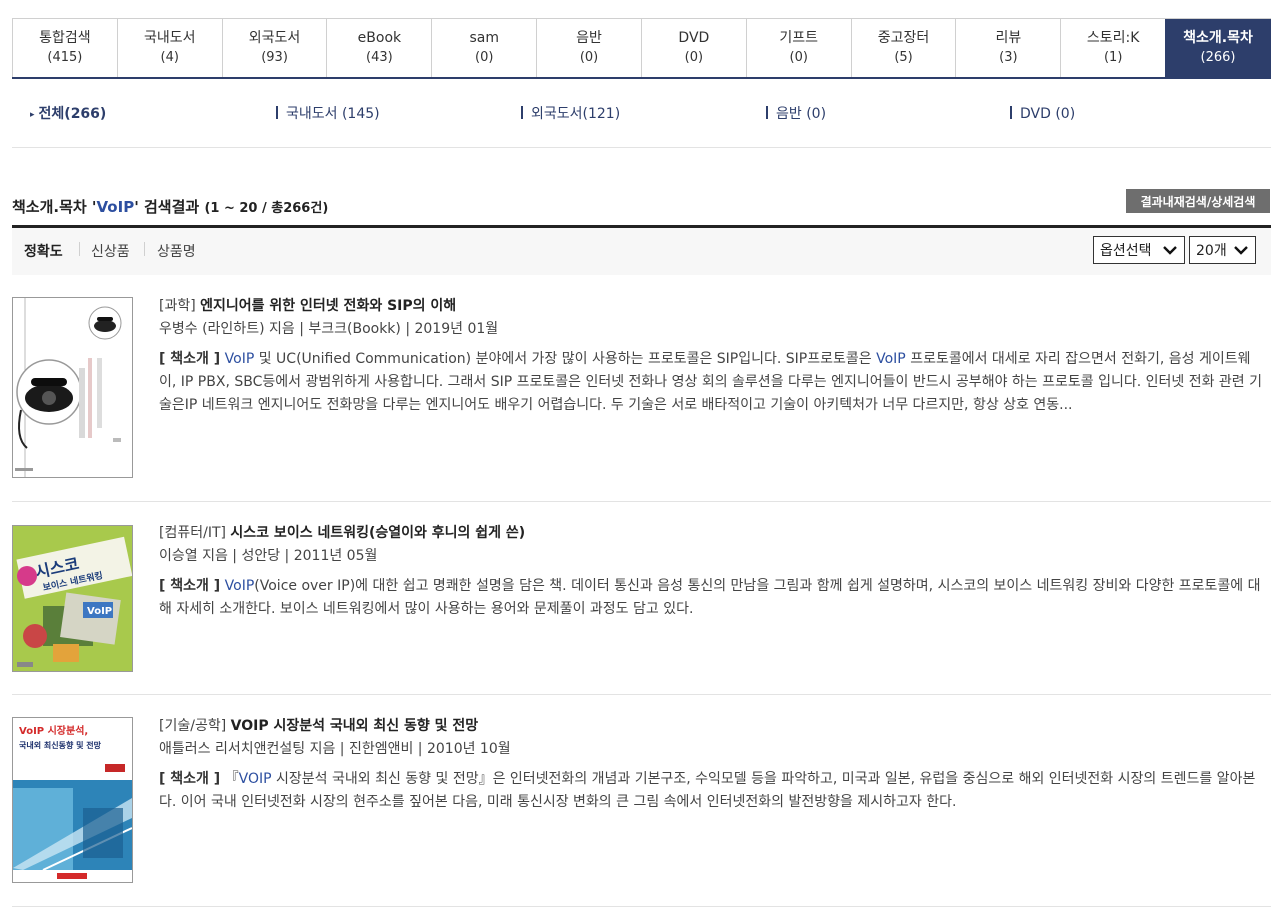 This screenshot has width=1280, height=908. What do you see at coordinates (169, 48) in the screenshot?
I see `tab-domestic-books: 국내도서 (4)` at bounding box center [169, 48].